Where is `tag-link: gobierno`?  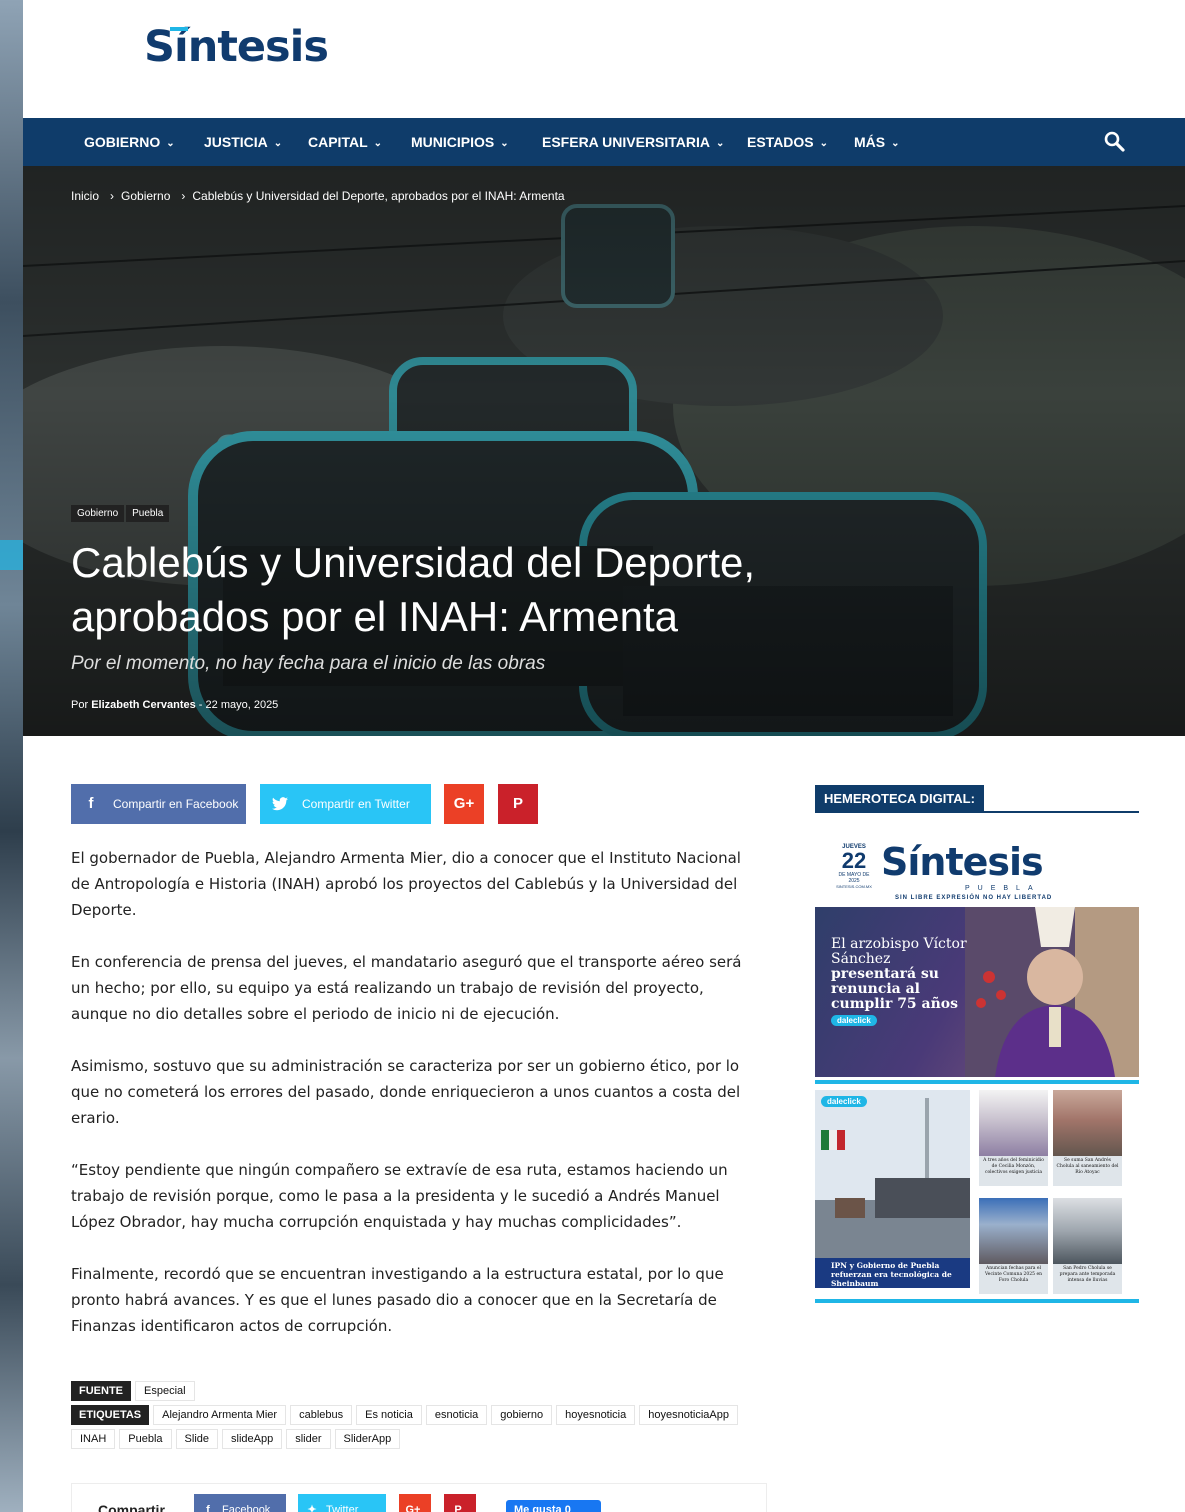
tag-link: gobierno is located at coordinates (522, 1415).